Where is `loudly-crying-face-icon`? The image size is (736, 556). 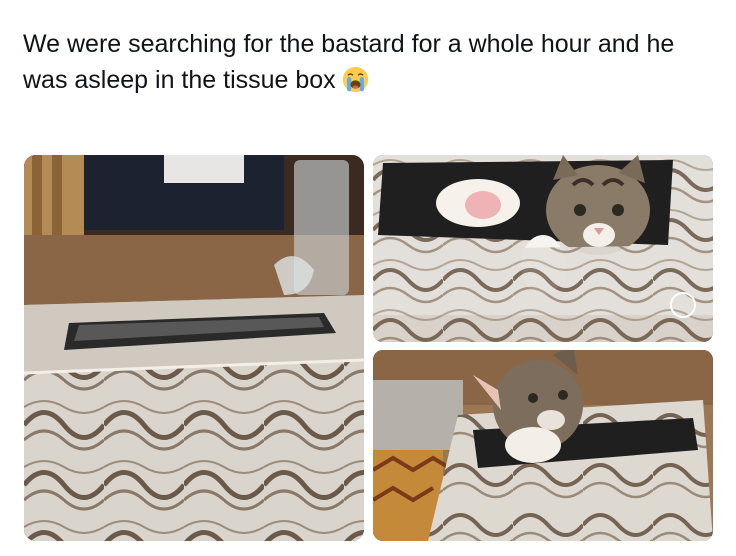
loudly-crying-face-icon is located at coordinates (355, 79).